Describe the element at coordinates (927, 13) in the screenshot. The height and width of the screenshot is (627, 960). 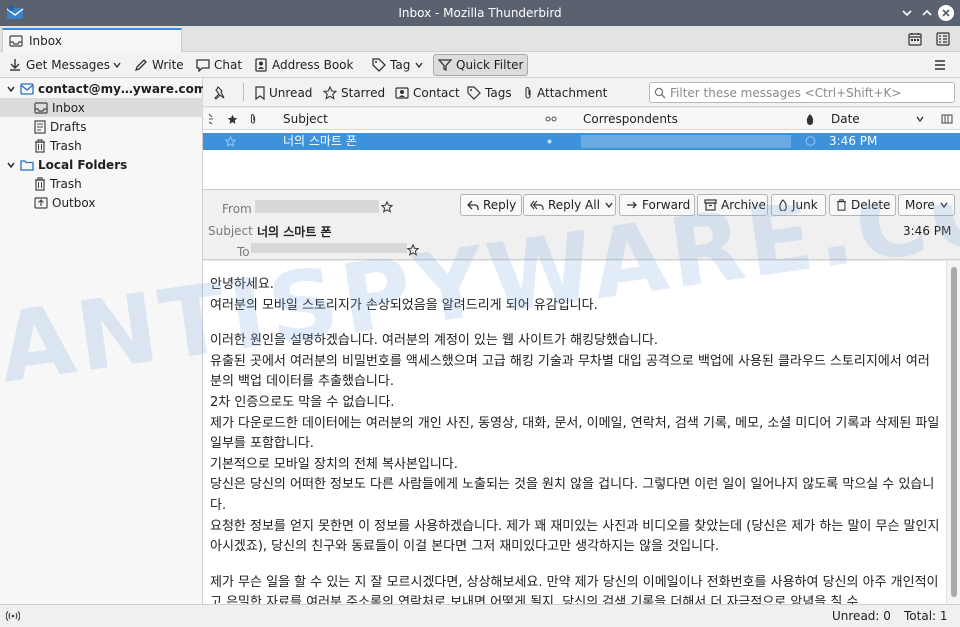
I see `maximize-icon` at that location.